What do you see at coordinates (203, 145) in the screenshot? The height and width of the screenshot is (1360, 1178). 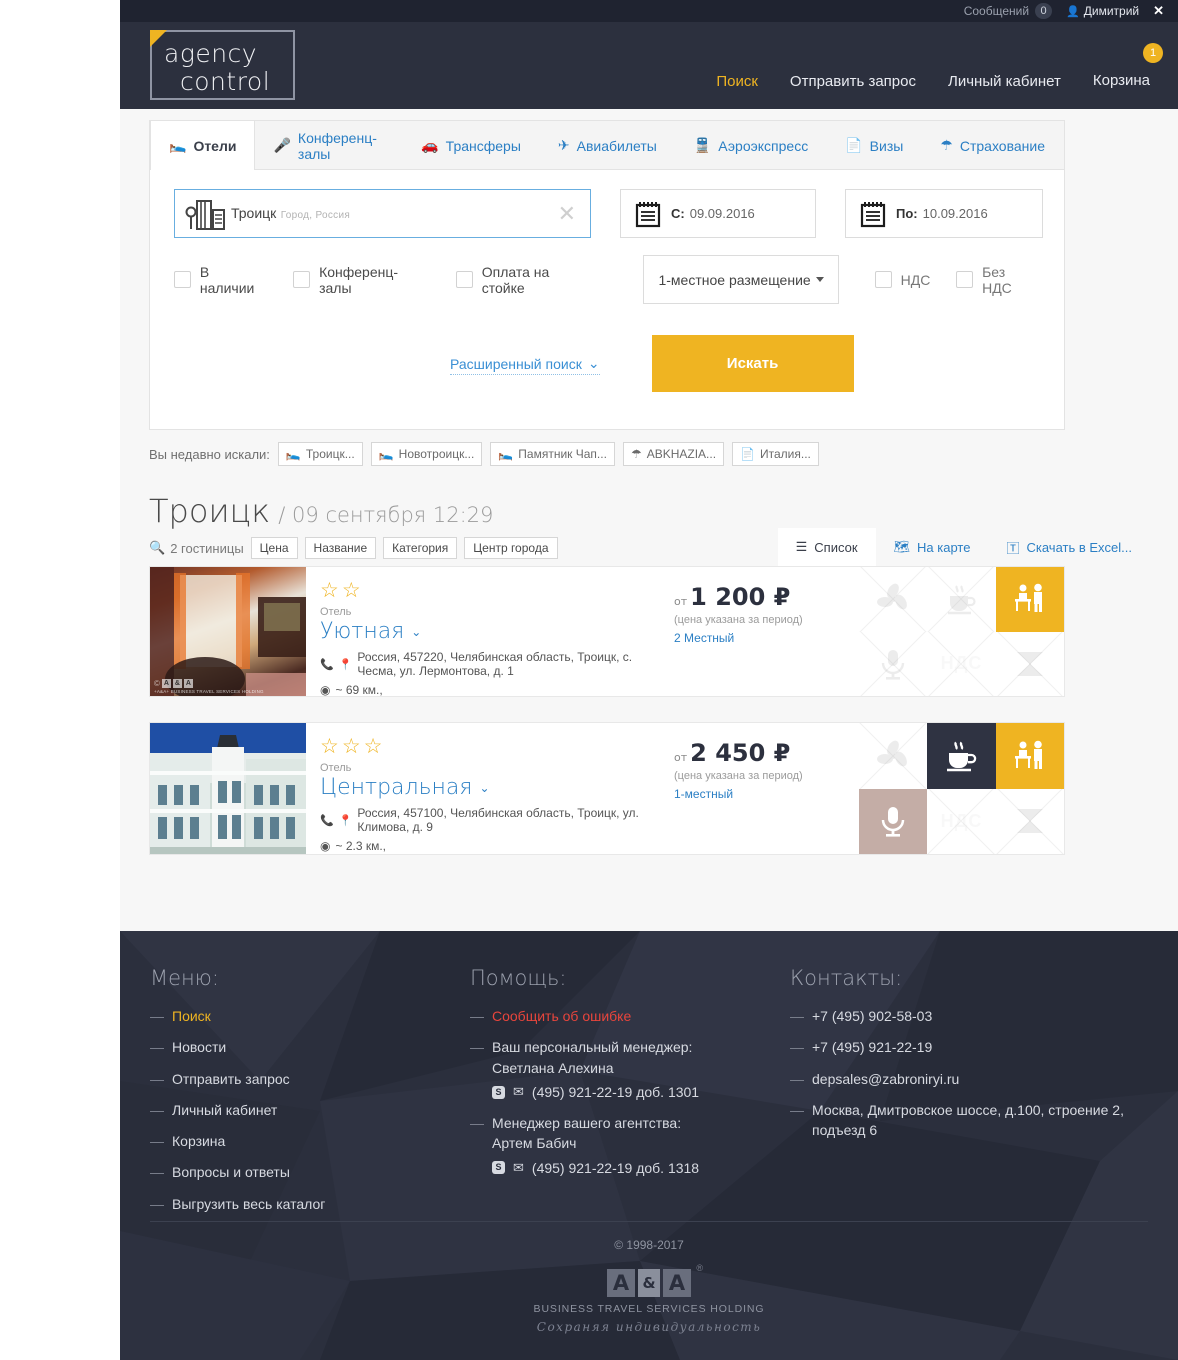 I see `tab-hotels: 🛌 Отели` at bounding box center [203, 145].